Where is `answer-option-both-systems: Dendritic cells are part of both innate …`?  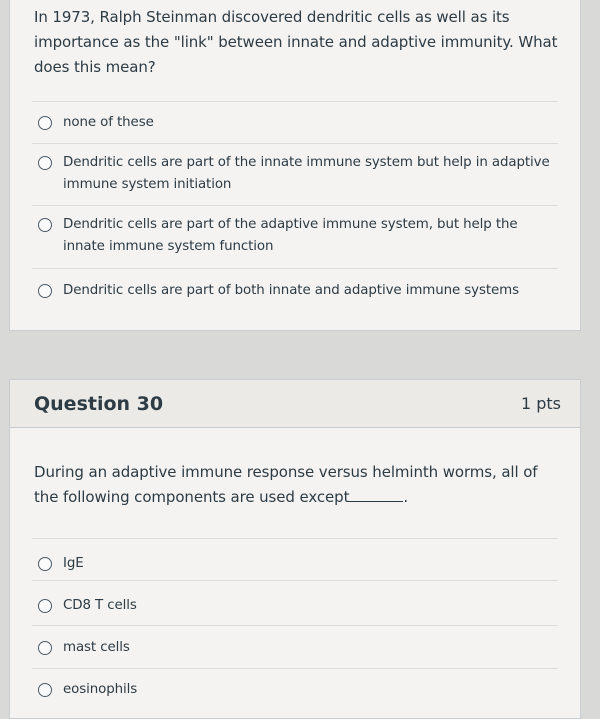 answer-option-both-systems: Dendritic cells are part of both innate … is located at coordinates (298, 291).